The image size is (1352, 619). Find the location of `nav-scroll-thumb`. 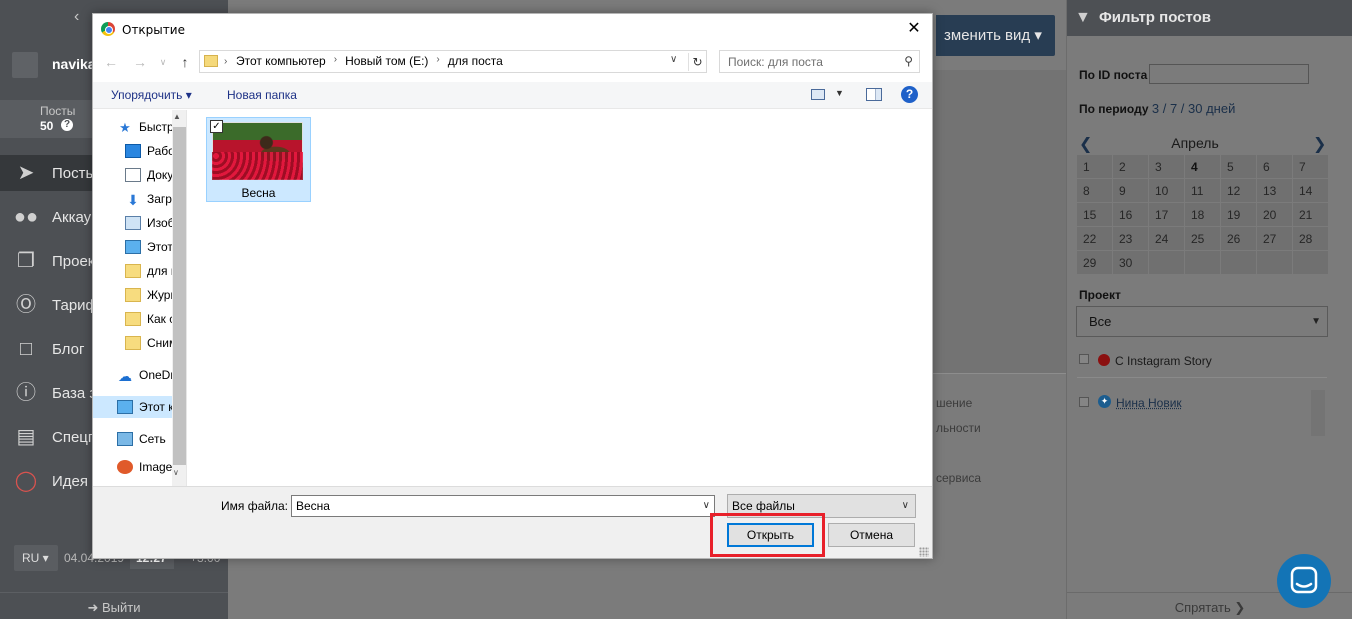

nav-scroll-thumb is located at coordinates (179, 296).